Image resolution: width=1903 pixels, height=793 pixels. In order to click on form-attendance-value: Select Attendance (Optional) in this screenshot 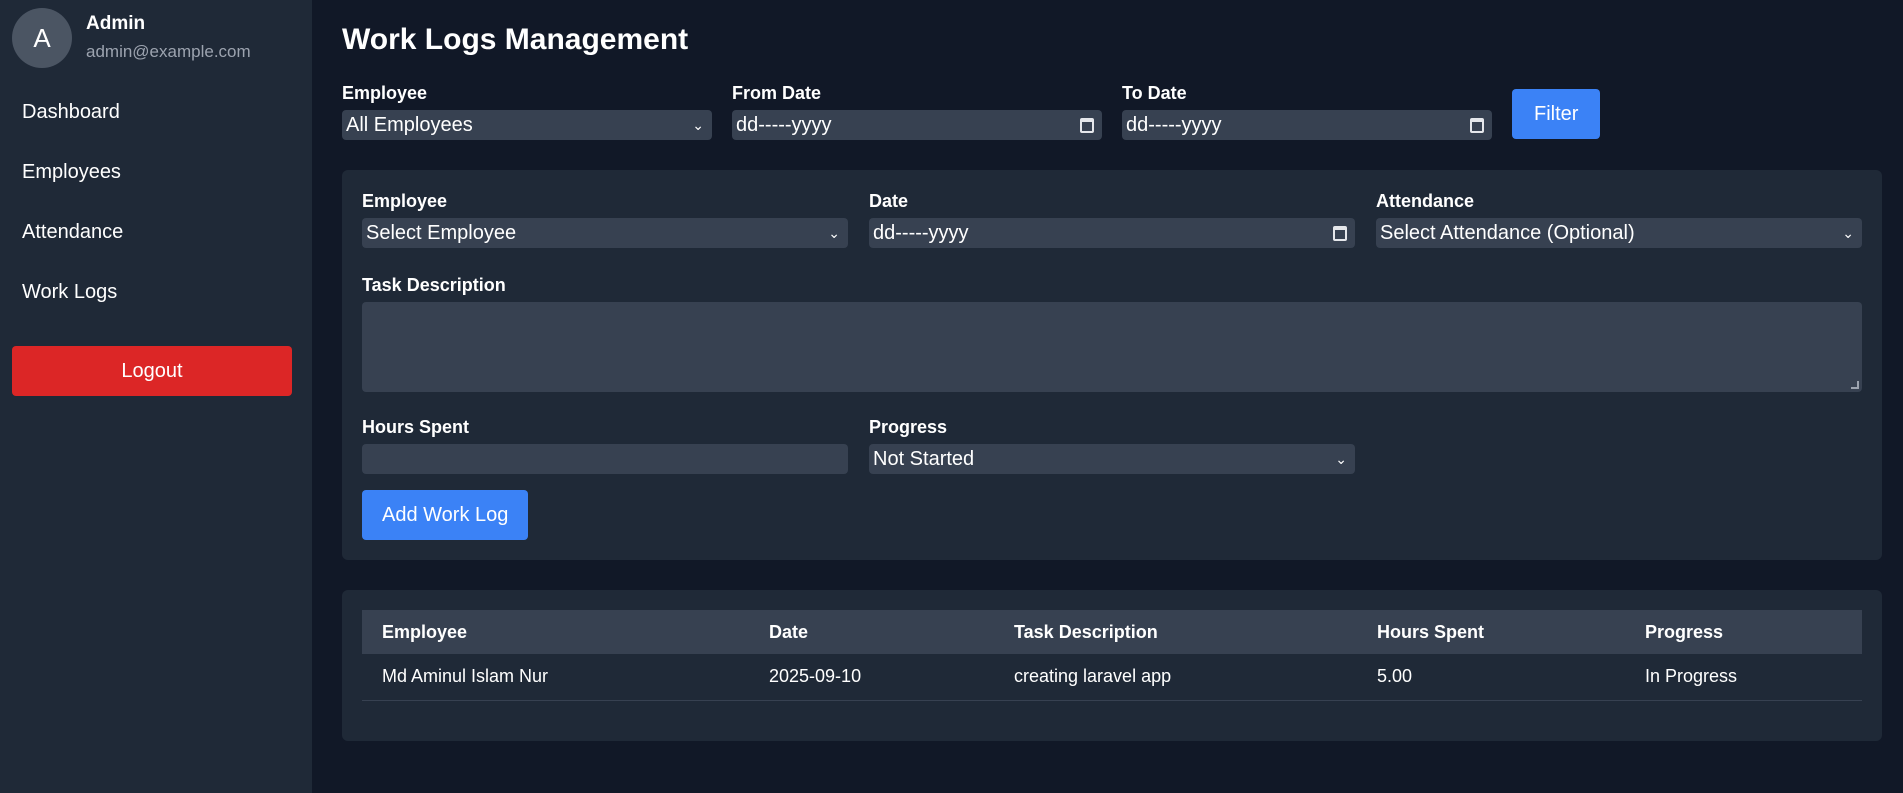, I will do `click(1507, 232)`.